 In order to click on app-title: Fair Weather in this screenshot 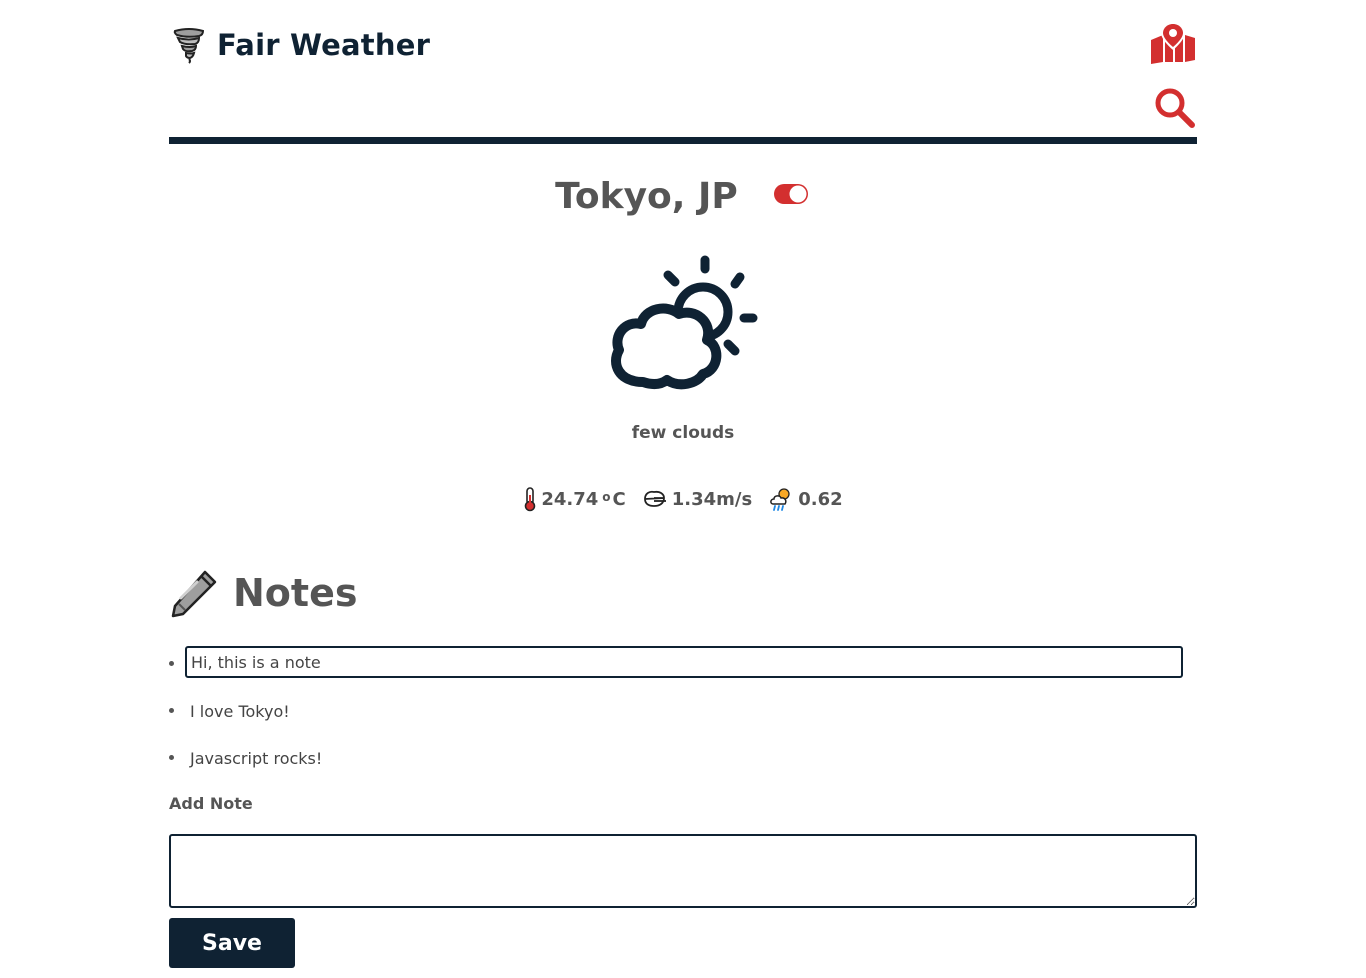, I will do `click(324, 45)`.